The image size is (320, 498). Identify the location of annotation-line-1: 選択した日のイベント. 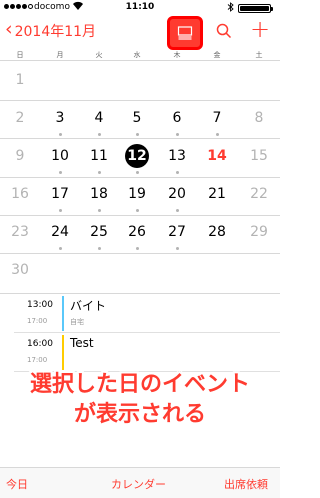
(139, 384).